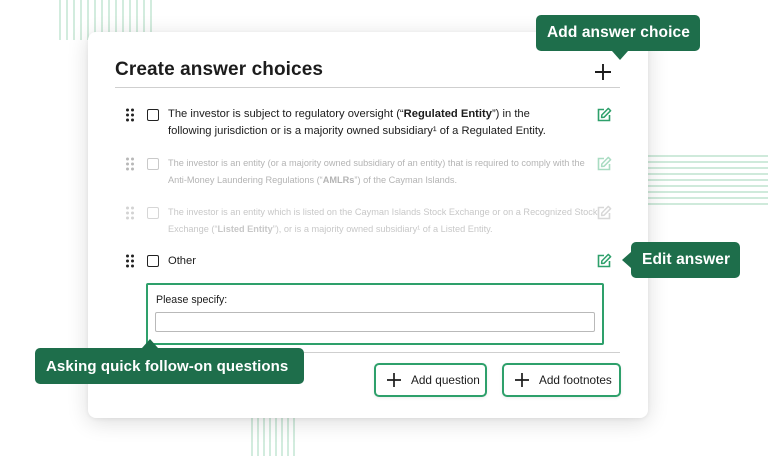  What do you see at coordinates (167, 366) in the screenshot?
I see `callout-text: Asking quick follow-on questions` at bounding box center [167, 366].